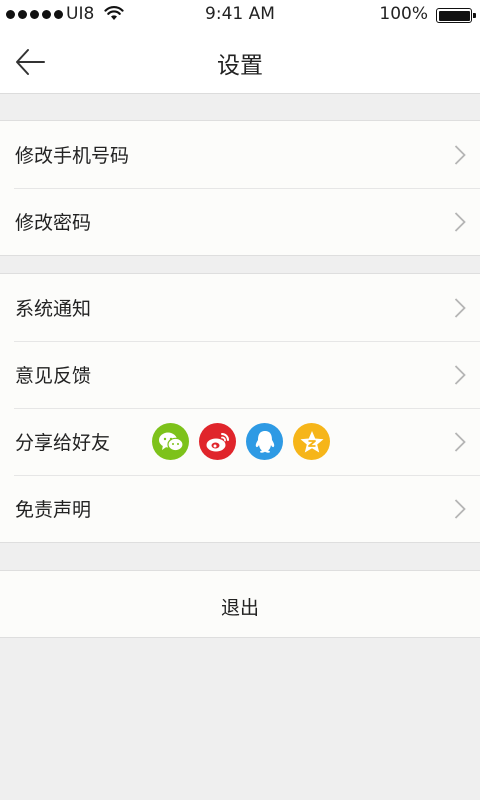 The height and width of the screenshot is (800, 480). I want to click on logout-button: 退出, so click(240, 604).